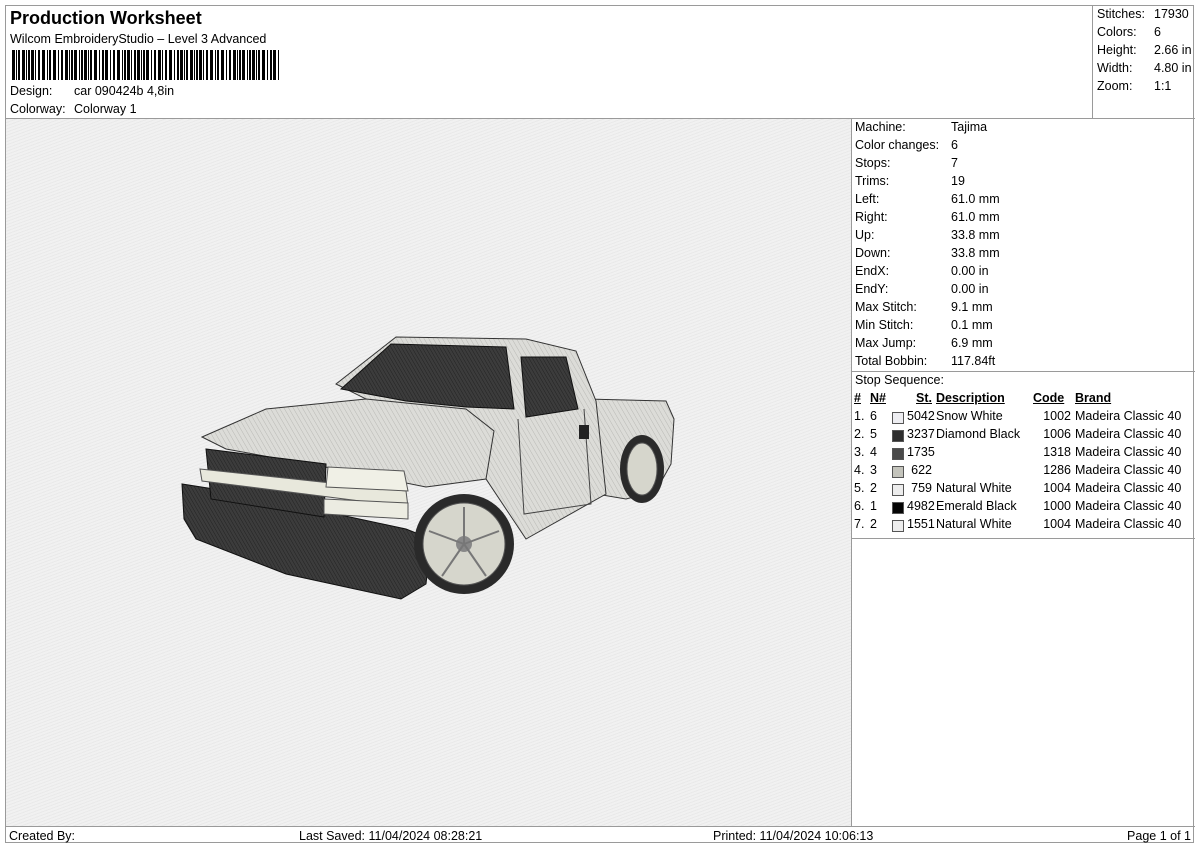  I want to click on info-up: Up: 33.8 mm, so click(927, 235).